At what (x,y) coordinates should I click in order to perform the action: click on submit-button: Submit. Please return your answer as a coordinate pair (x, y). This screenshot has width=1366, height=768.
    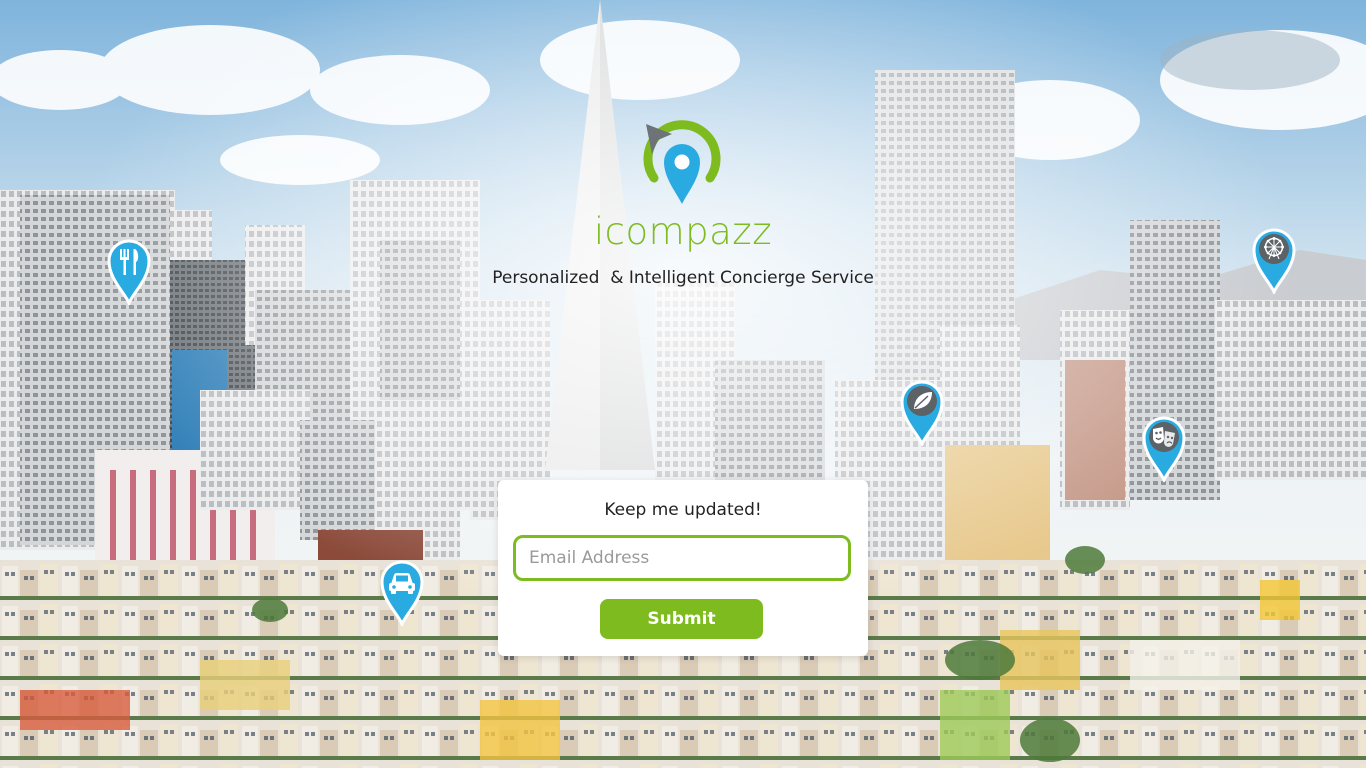
    Looking at the image, I should click on (681, 619).